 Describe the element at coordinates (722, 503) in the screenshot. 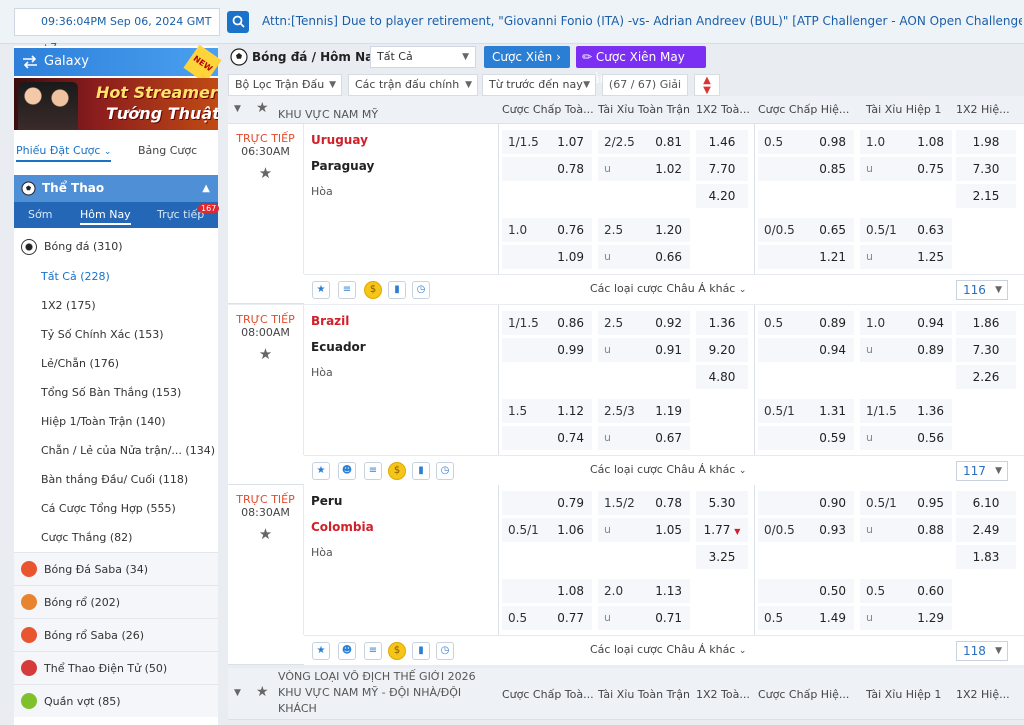

I see `odds-cell: 5.30` at that location.